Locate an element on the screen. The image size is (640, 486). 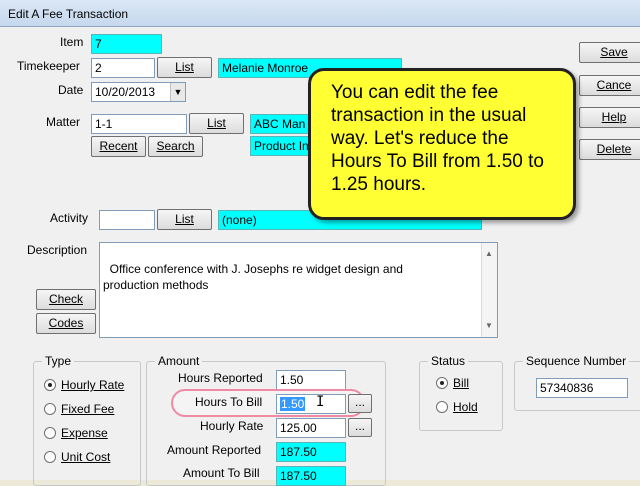
check-label: Check is located at coordinates (65, 299).